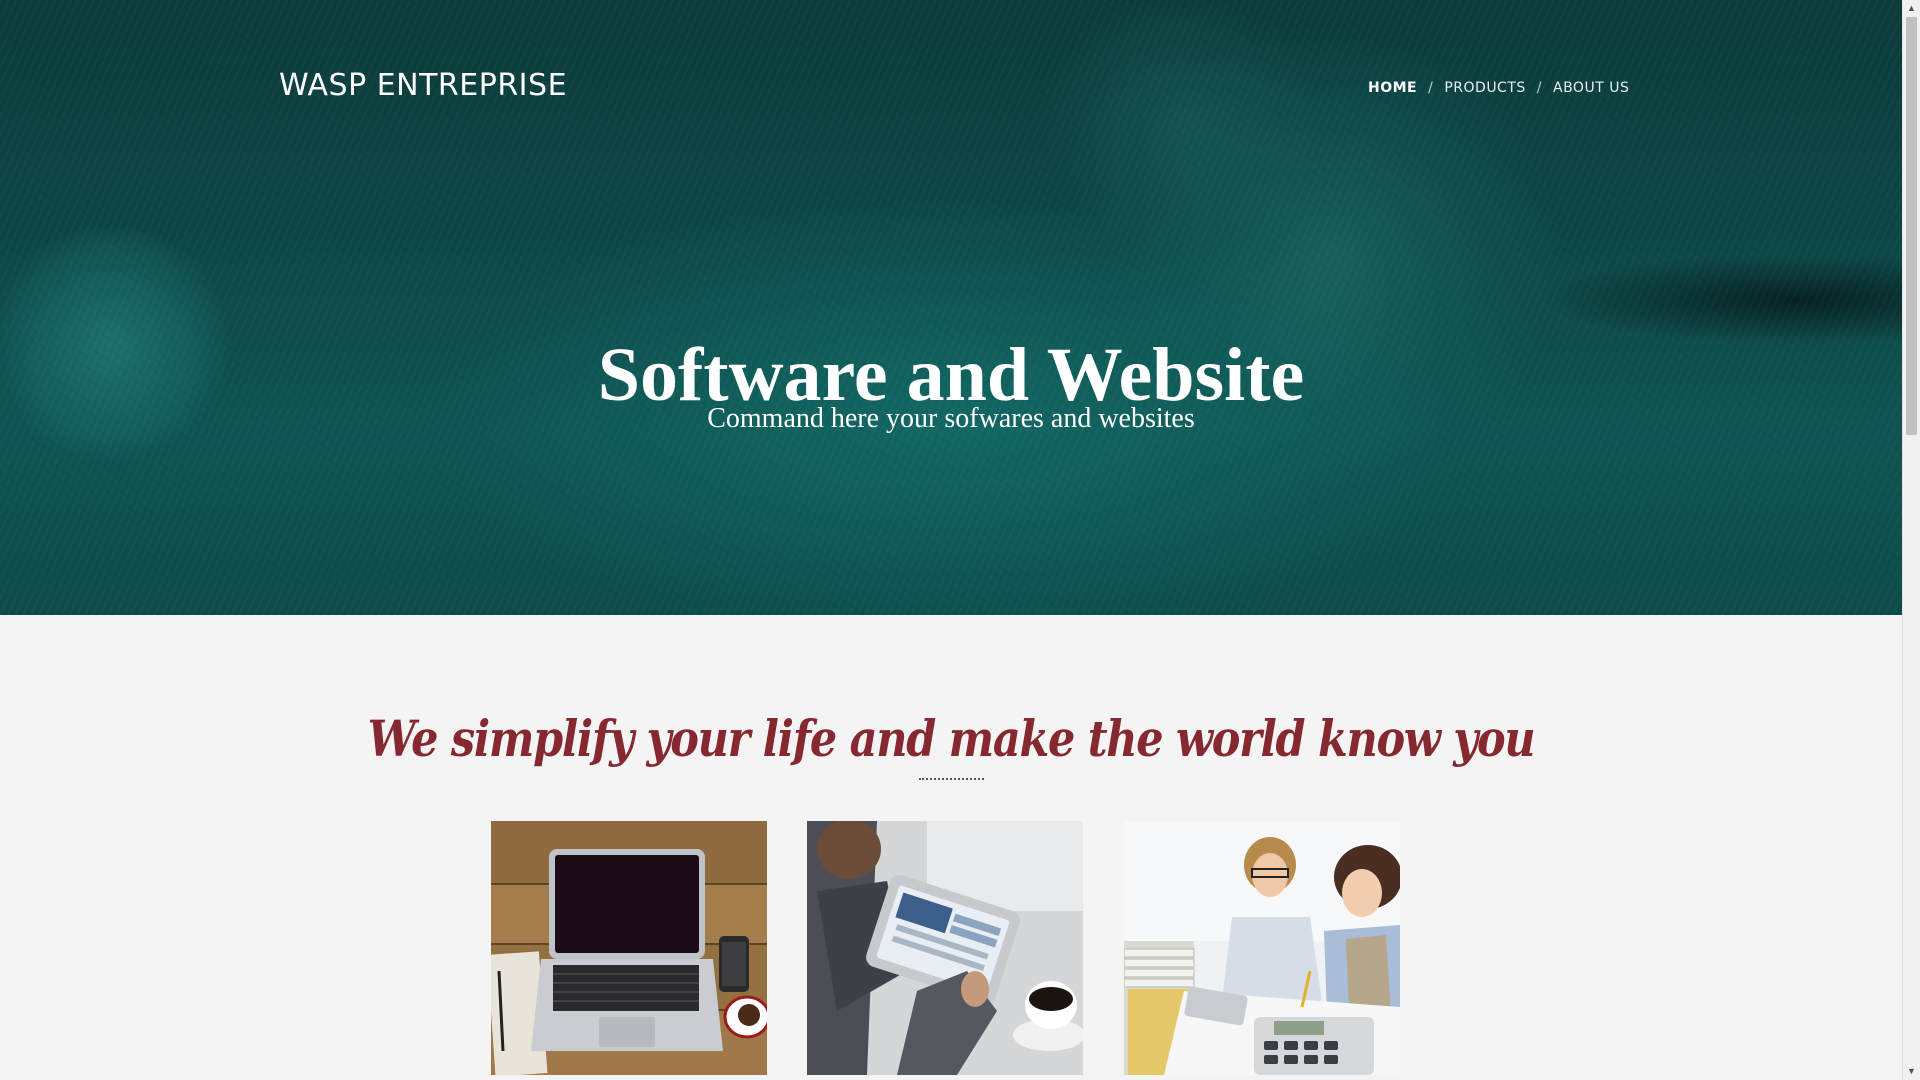  I want to click on card-laptop-image, so click(629, 948).